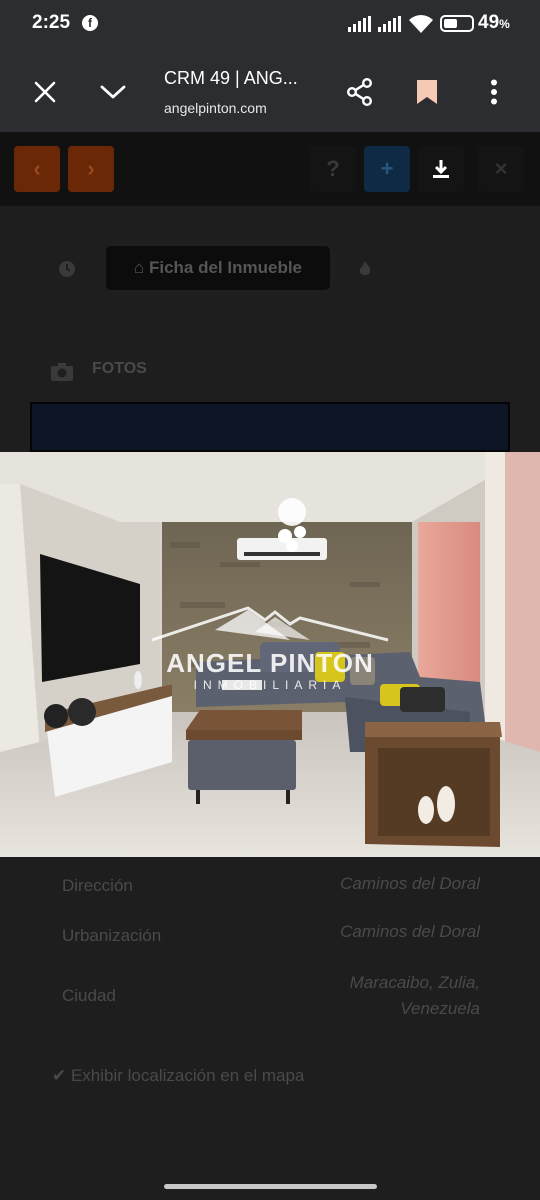 The width and height of the screenshot is (540, 1200). What do you see at coordinates (457, 23) in the screenshot?
I see `battery-icon` at bounding box center [457, 23].